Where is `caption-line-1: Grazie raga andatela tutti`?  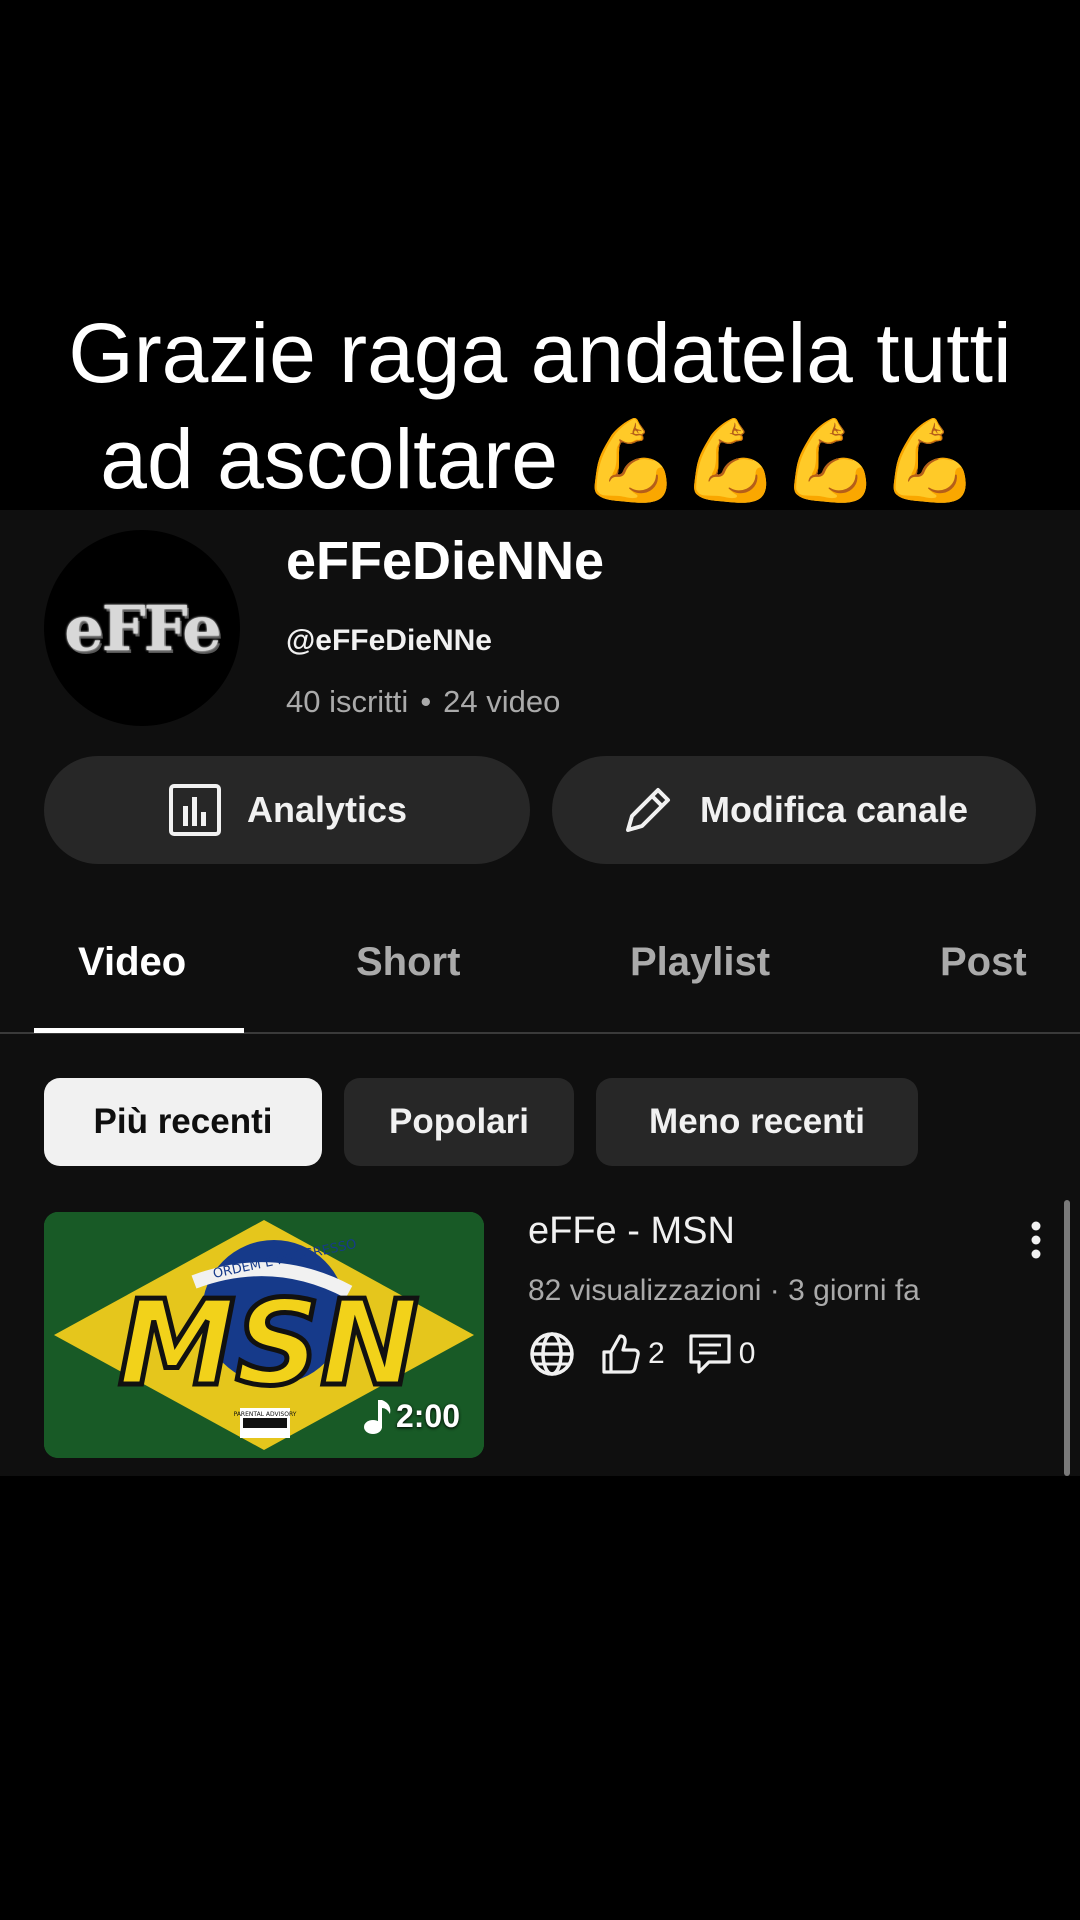
caption-line-1: Grazie raga andatela tutti is located at coordinates (540, 353).